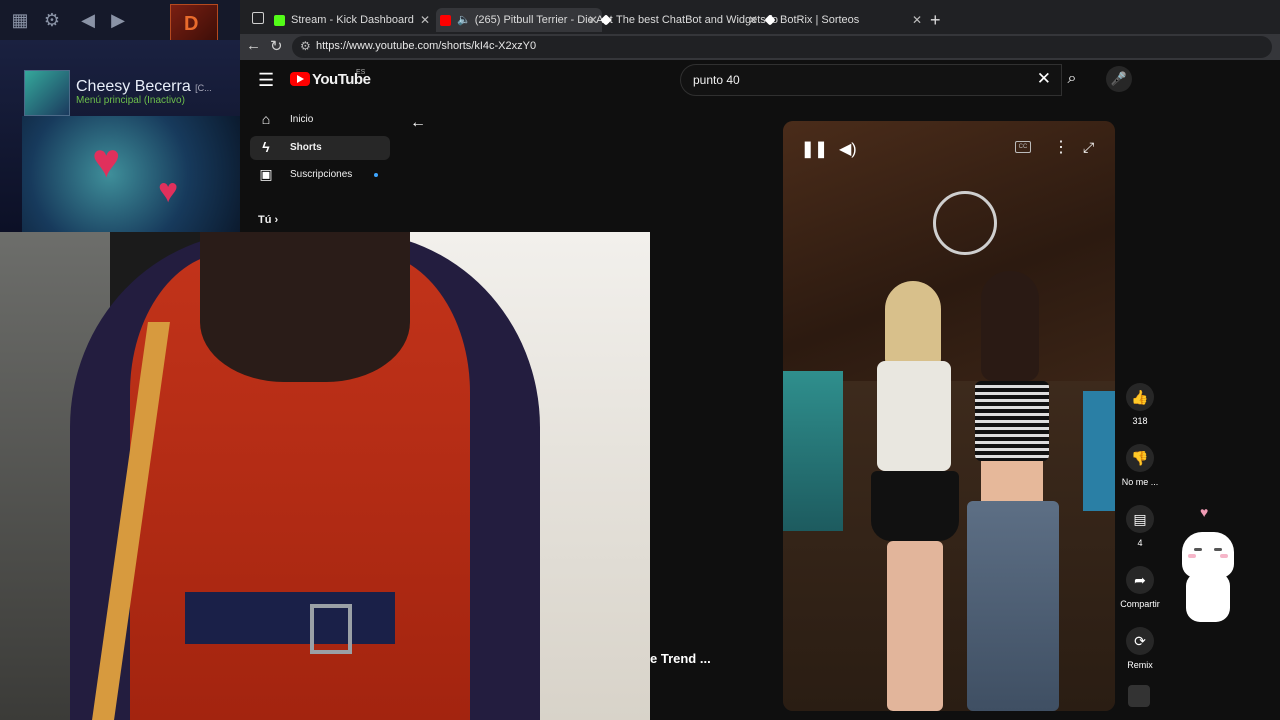 The image size is (1280, 720). I want to click on dancer-left, so click(913, 496).